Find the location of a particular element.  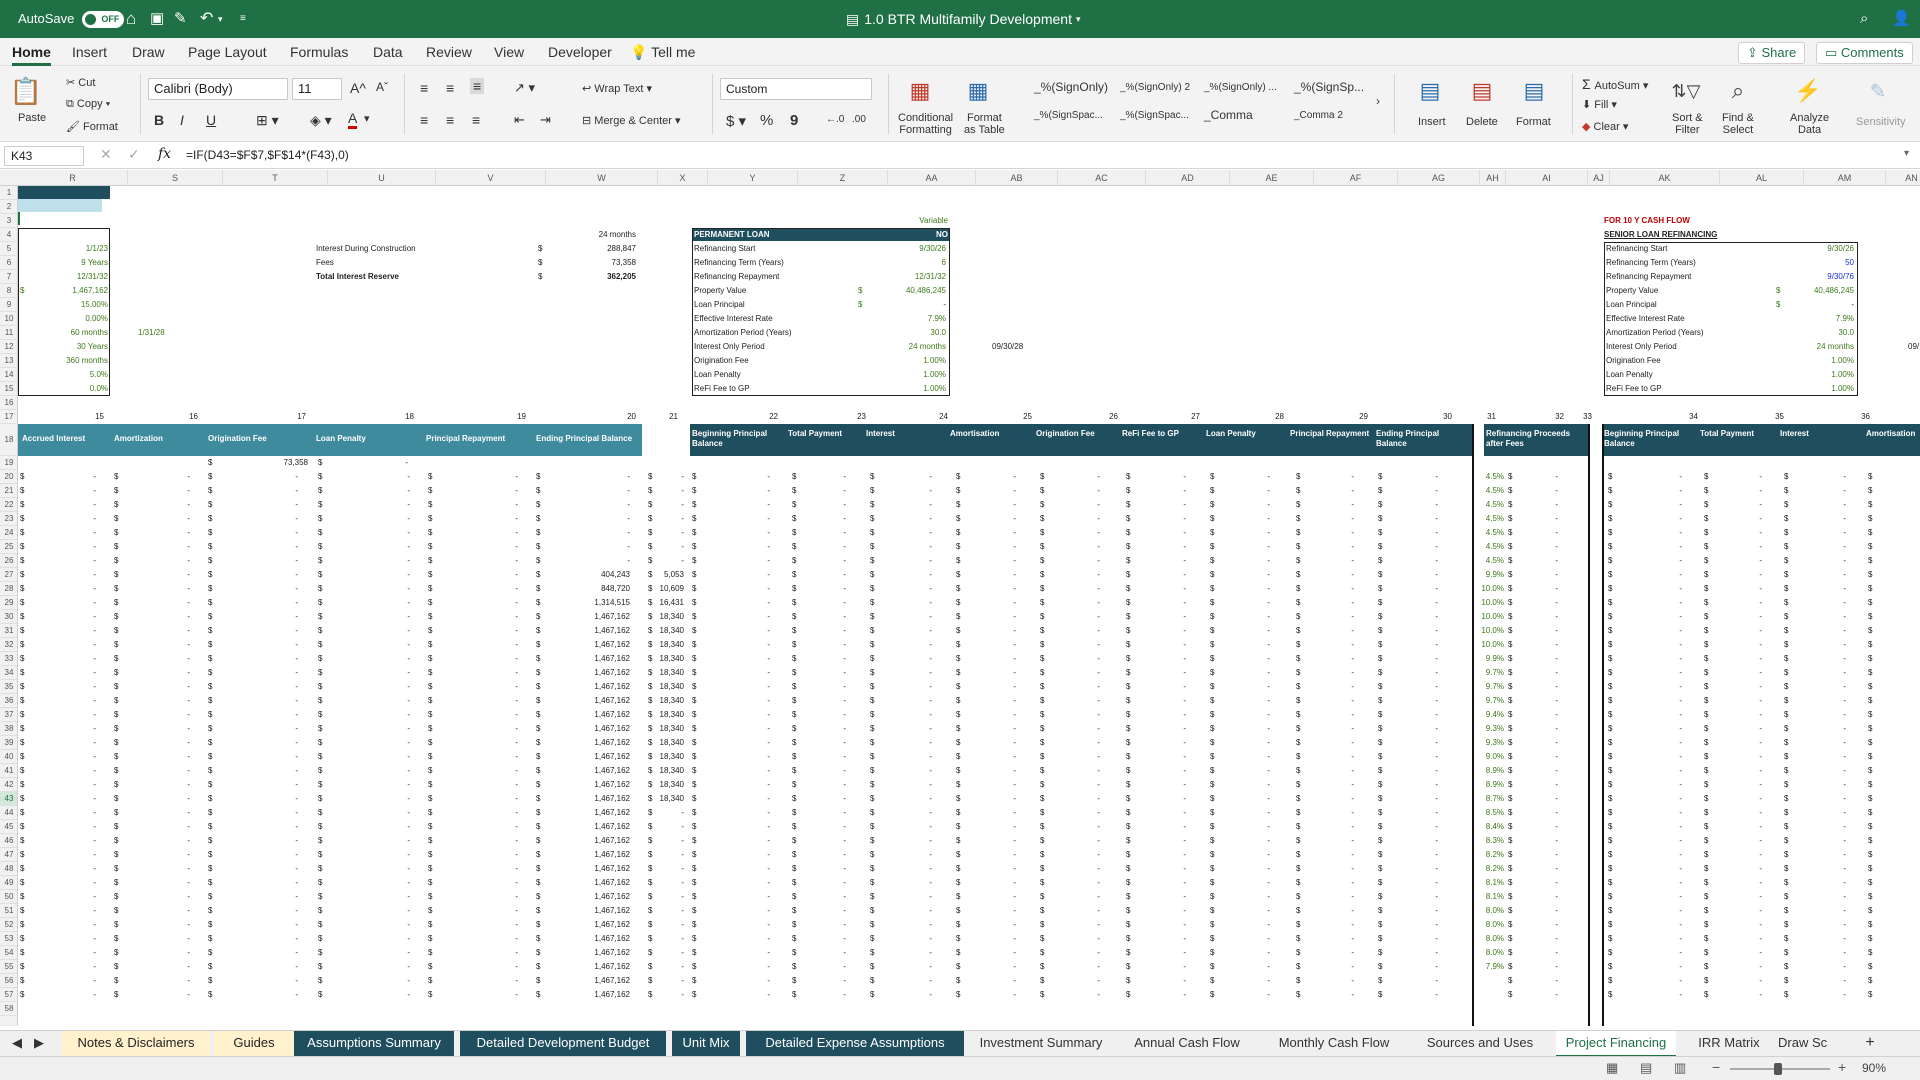

fill-color-icon: ◈ ▾ is located at coordinates (321, 120).